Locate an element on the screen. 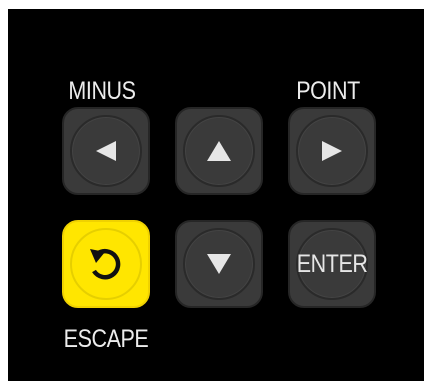 This screenshot has width=433, height=389. enter-key-label: ENTER is located at coordinates (332, 263).